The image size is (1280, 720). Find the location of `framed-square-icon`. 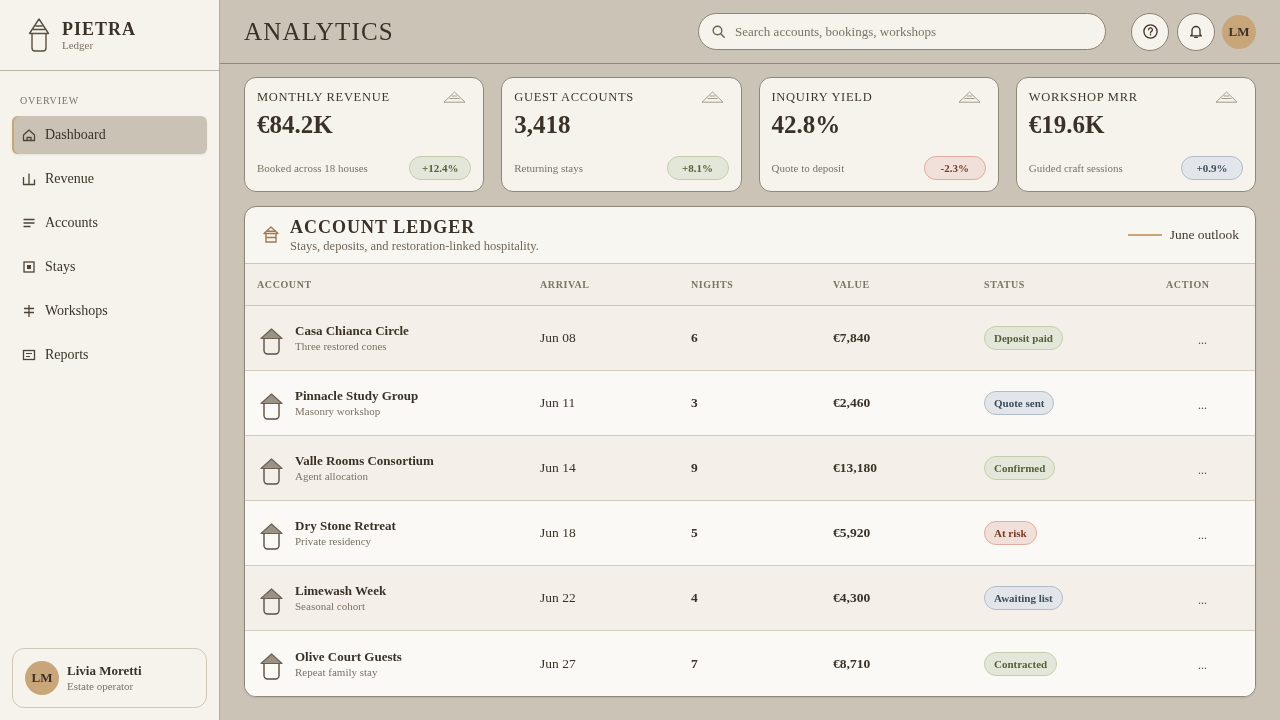

framed-square-icon is located at coordinates (29, 267).